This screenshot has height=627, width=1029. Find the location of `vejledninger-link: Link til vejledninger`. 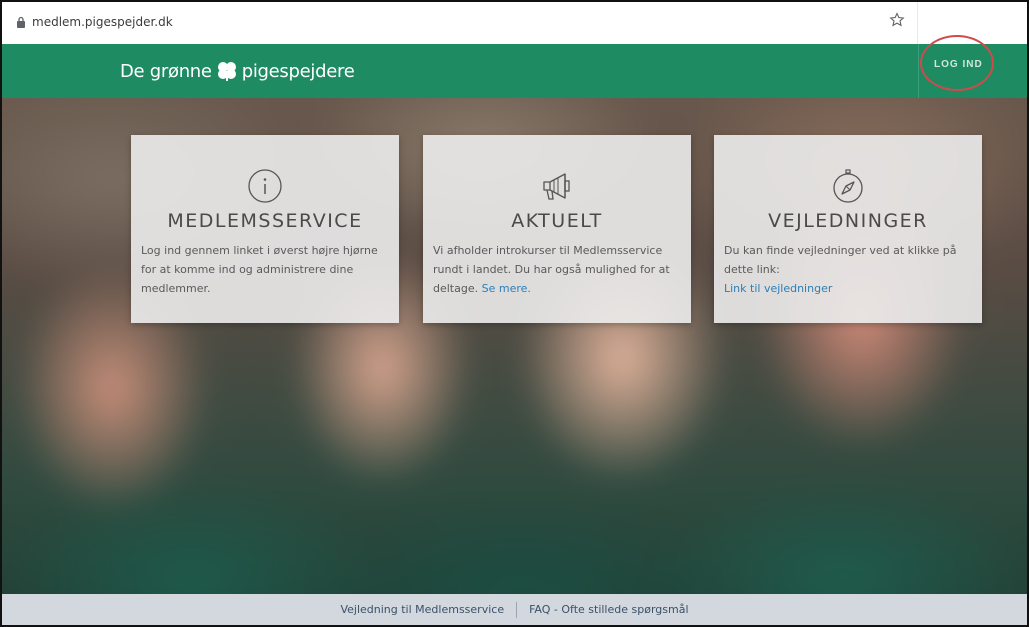

vejledninger-link: Link til vejledninger is located at coordinates (778, 288).